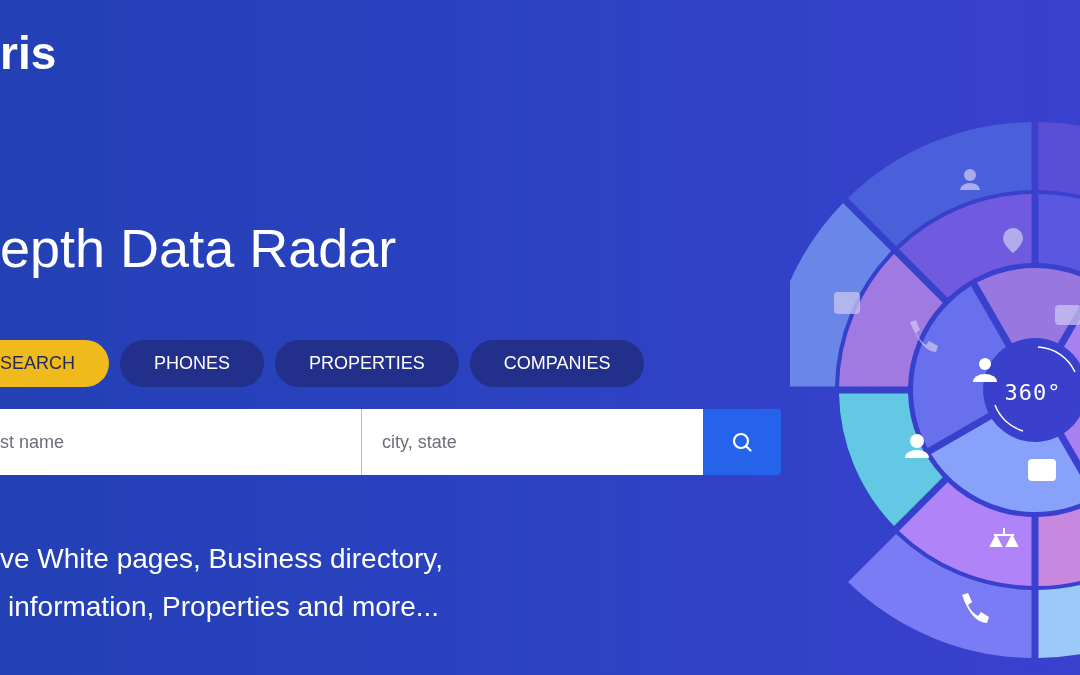  I want to click on search-tab: PROPERTIES, so click(367, 363).